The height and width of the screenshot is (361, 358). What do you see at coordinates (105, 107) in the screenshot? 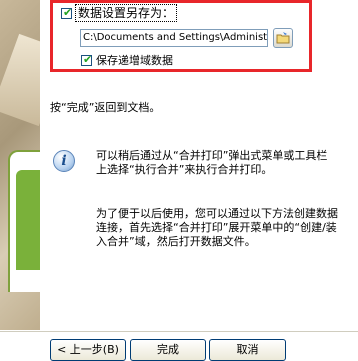
I see `finish-hint-text: 按“完成”返回到文档。` at bounding box center [105, 107].